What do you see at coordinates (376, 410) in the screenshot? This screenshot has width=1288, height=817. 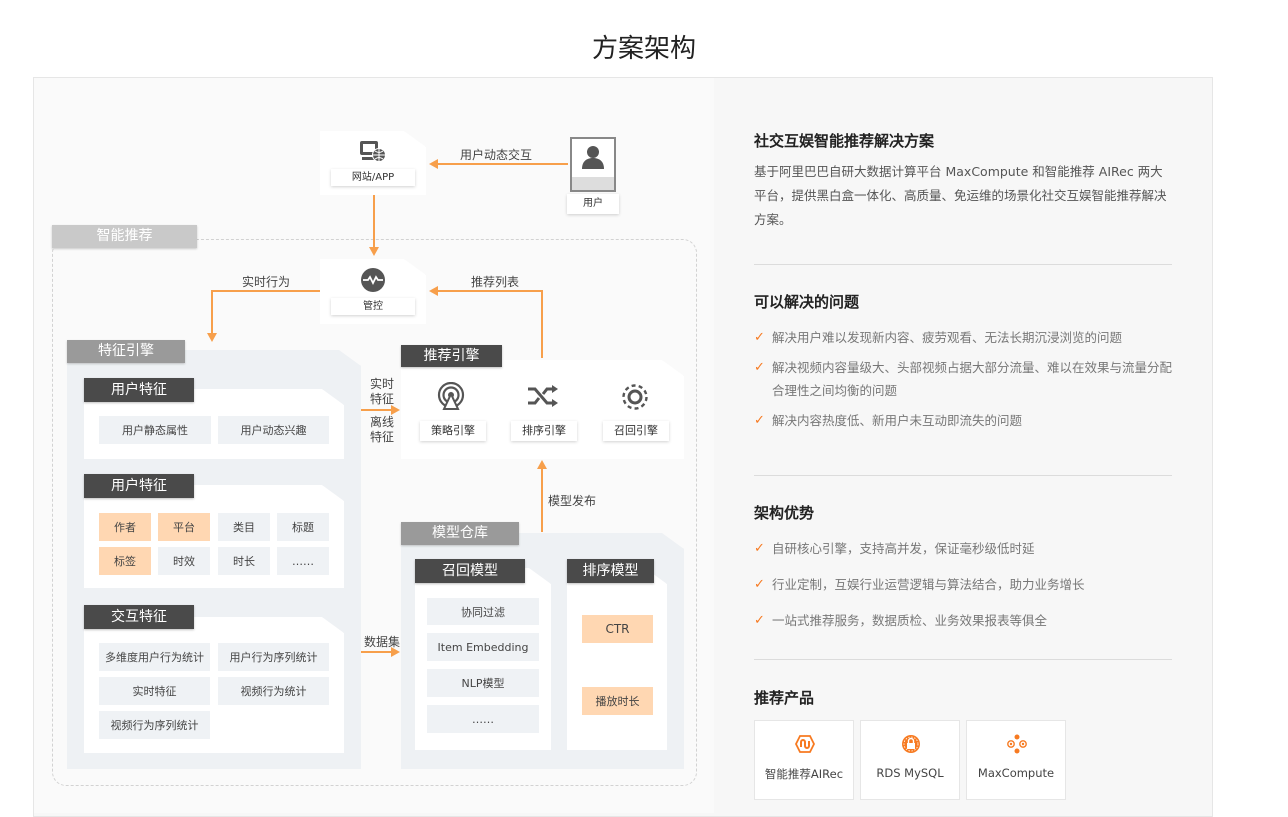 I see `feature-to-engine-arrow` at bounding box center [376, 410].